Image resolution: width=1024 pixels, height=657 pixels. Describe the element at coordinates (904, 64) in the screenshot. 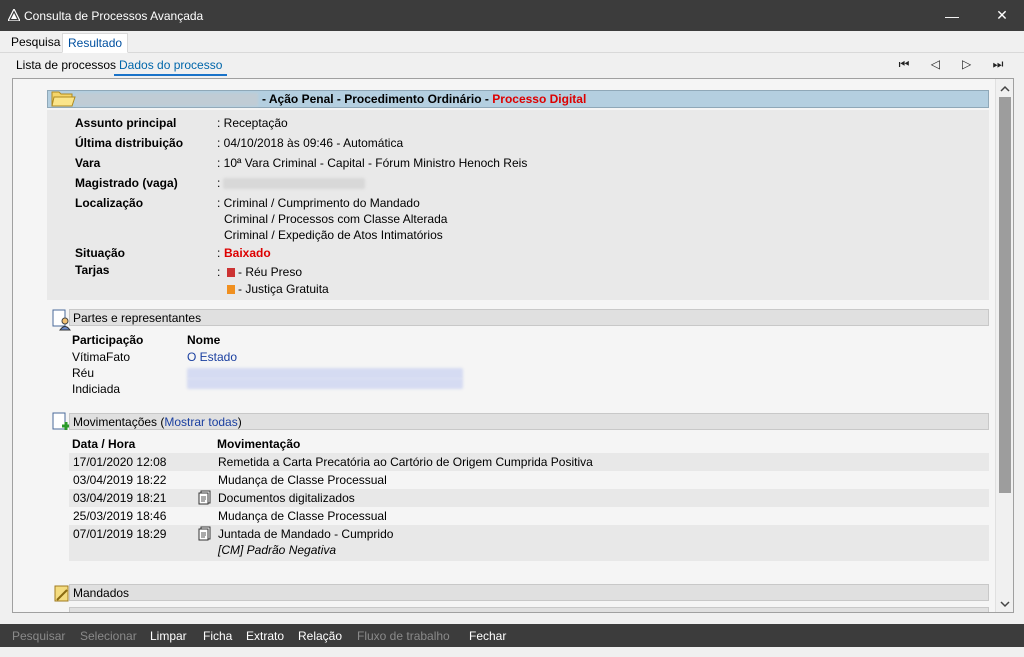

I see `first-record-button: ⏮` at that location.